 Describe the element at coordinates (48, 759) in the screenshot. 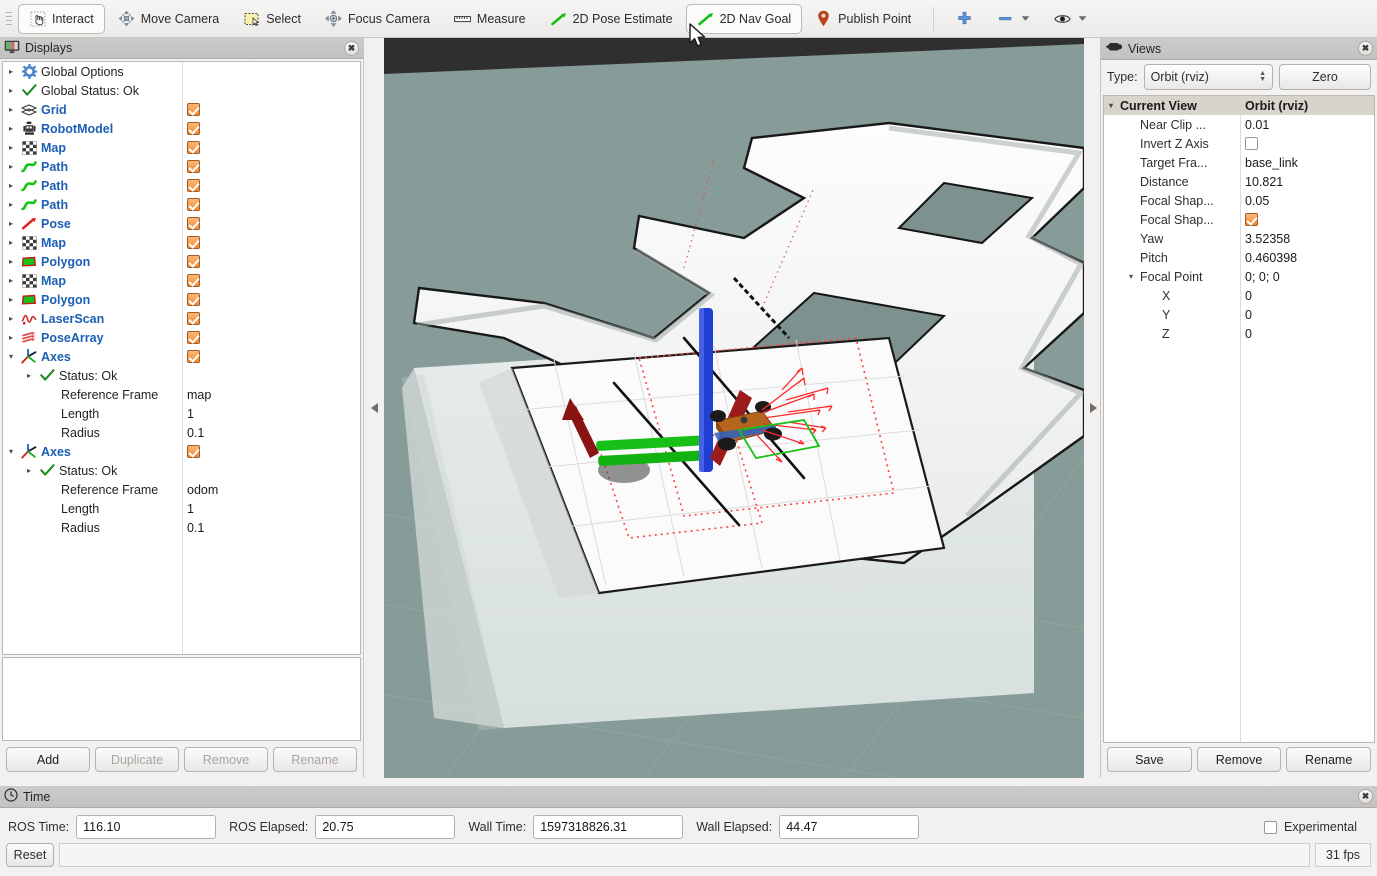

I see `add-button: Add` at that location.